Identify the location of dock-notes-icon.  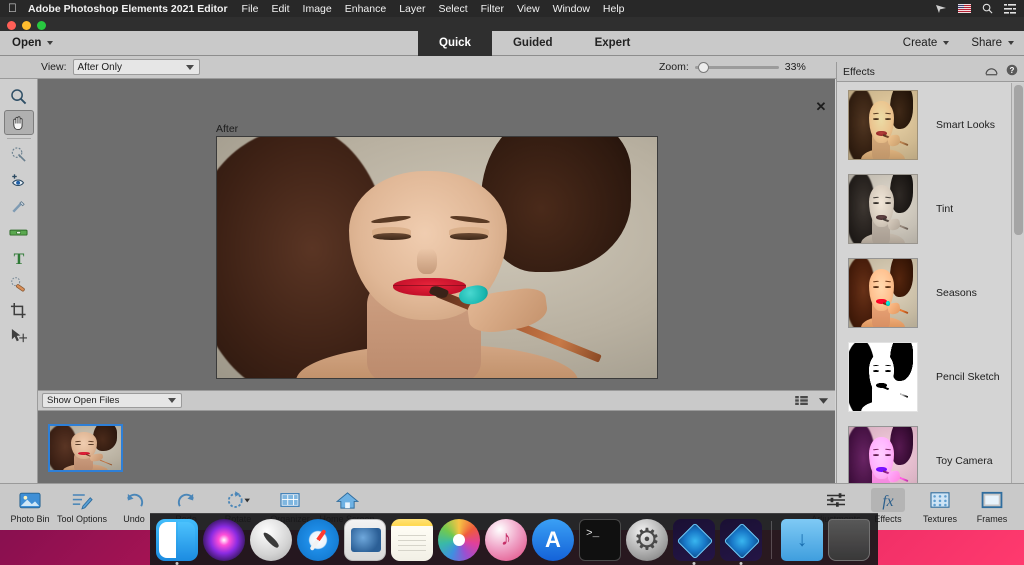
(412, 539).